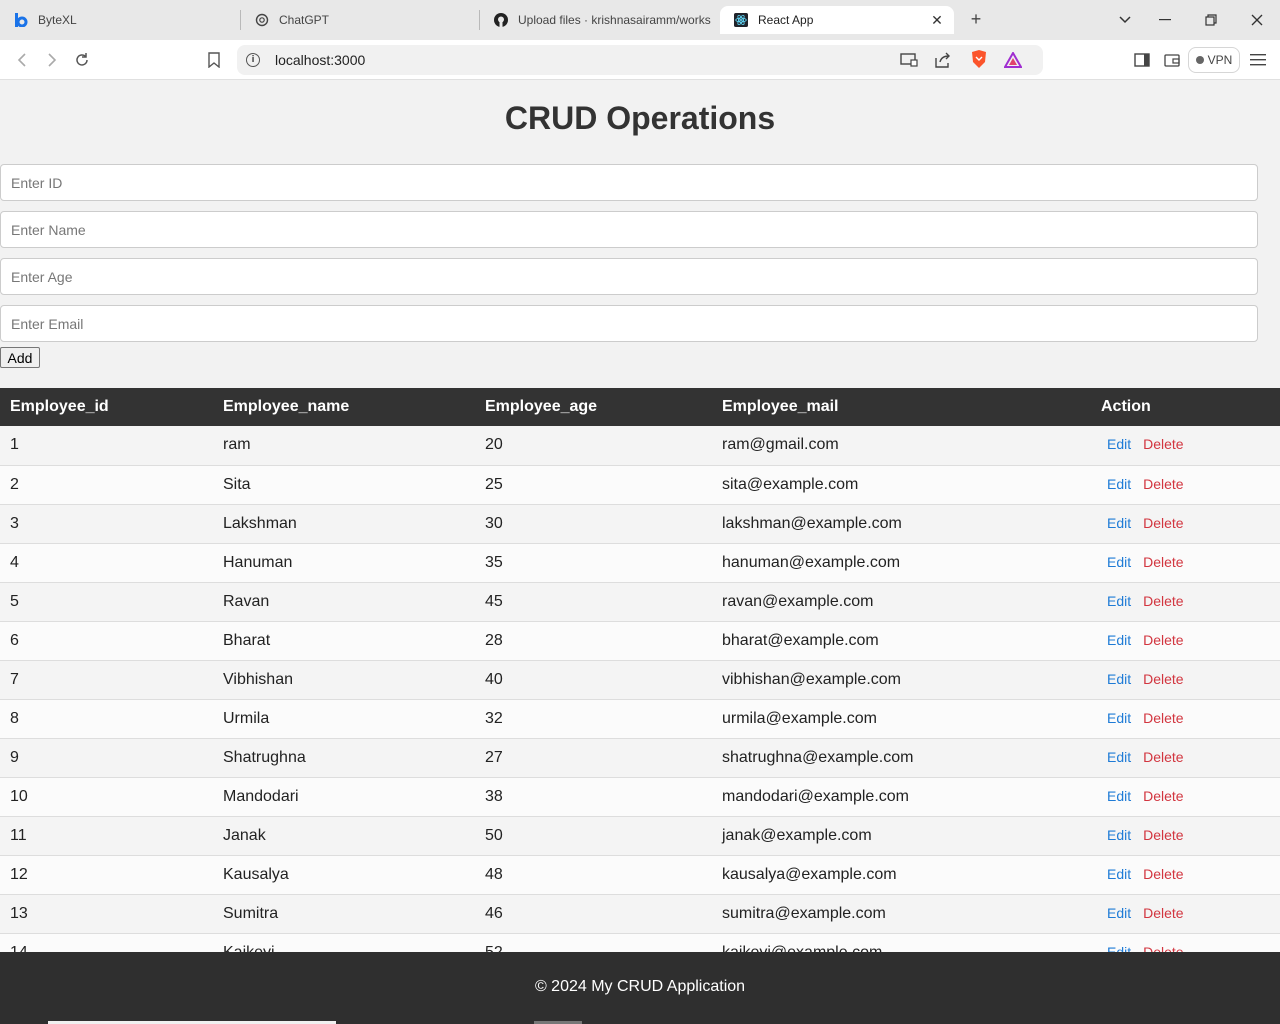 The height and width of the screenshot is (1024, 1280). Describe the element at coordinates (809, 874) in the screenshot. I see `cell-employee-mail: kausalya@example.com` at that location.